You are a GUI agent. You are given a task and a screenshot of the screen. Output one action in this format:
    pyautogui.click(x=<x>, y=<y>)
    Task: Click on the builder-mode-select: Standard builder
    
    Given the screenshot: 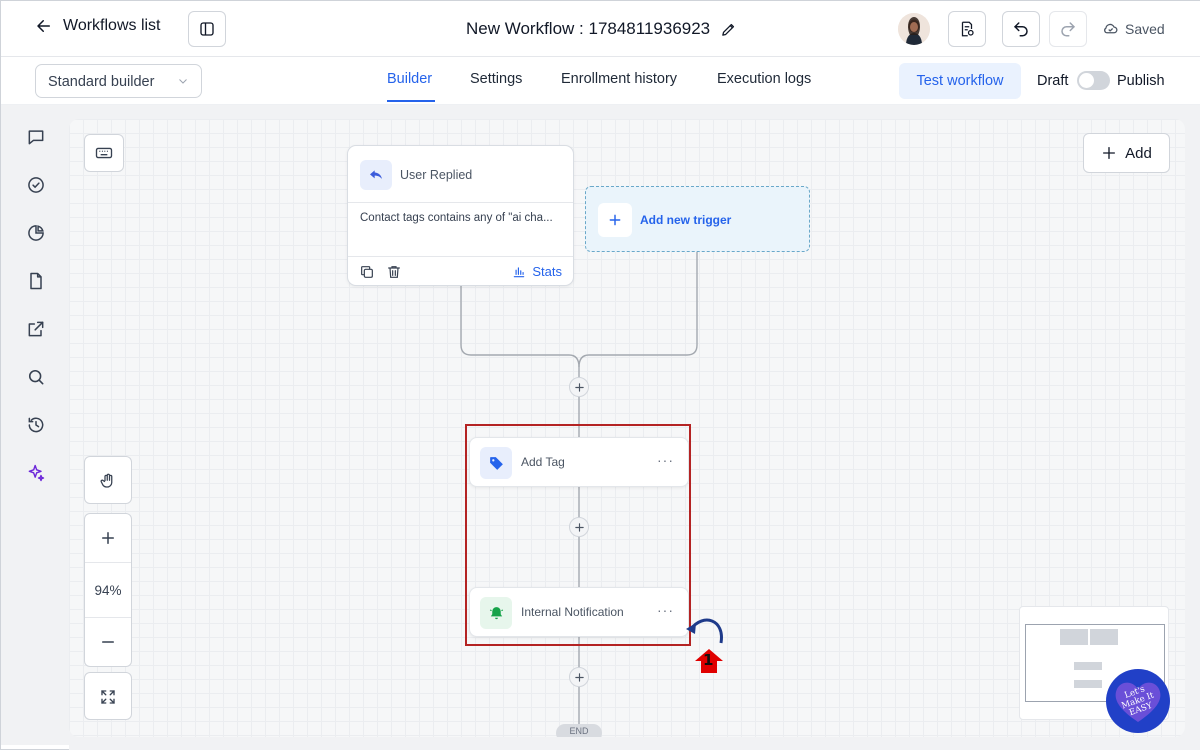 What is the action you would take?
    pyautogui.click(x=118, y=81)
    